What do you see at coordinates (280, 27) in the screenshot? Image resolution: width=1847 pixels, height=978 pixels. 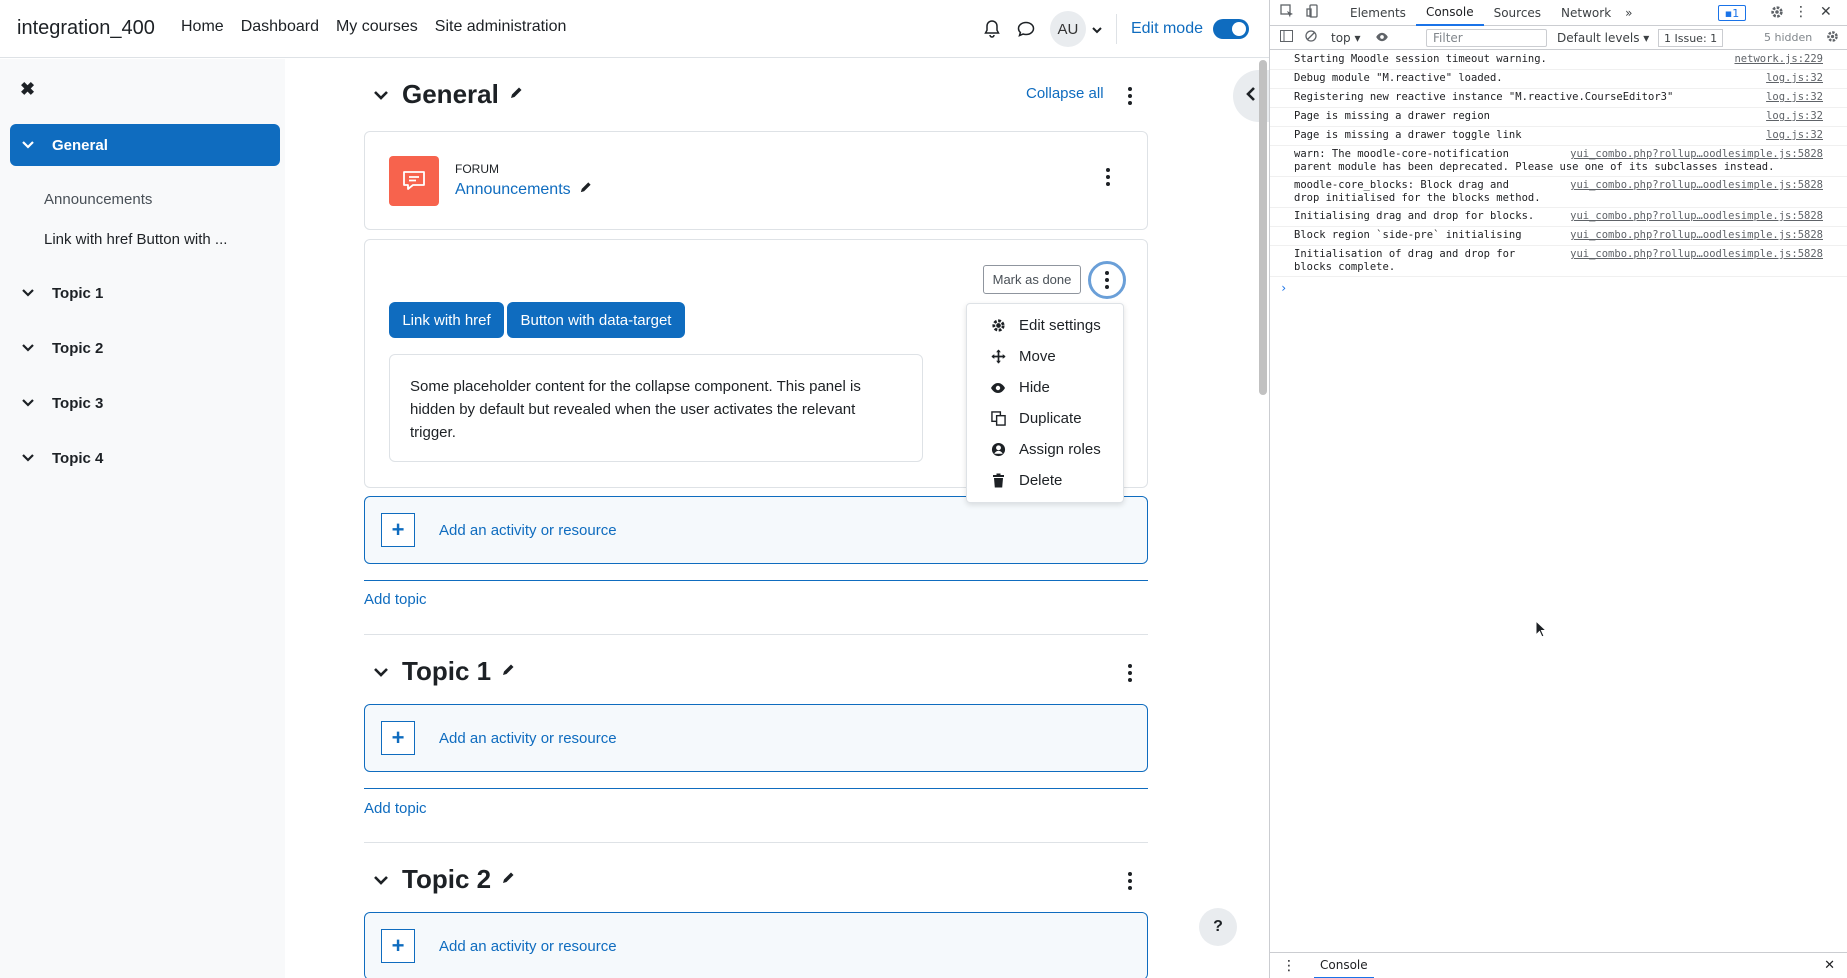 I see `nav-dashboard: Dashboard` at bounding box center [280, 27].